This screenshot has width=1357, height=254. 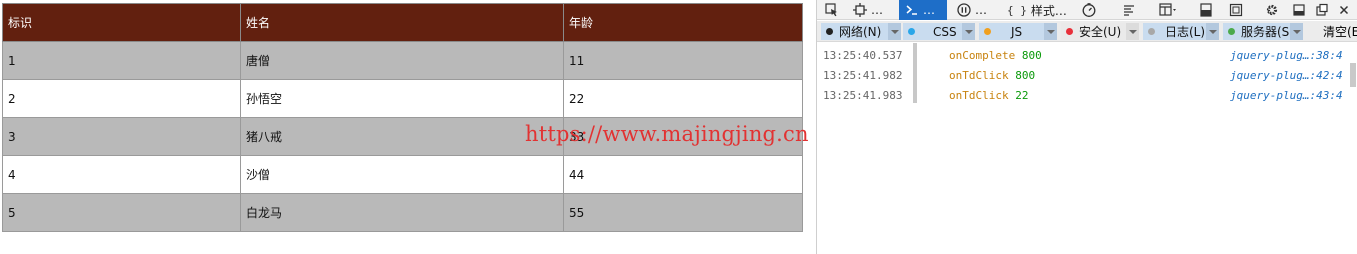 I want to click on js-dot-icon, so click(x=987, y=31).